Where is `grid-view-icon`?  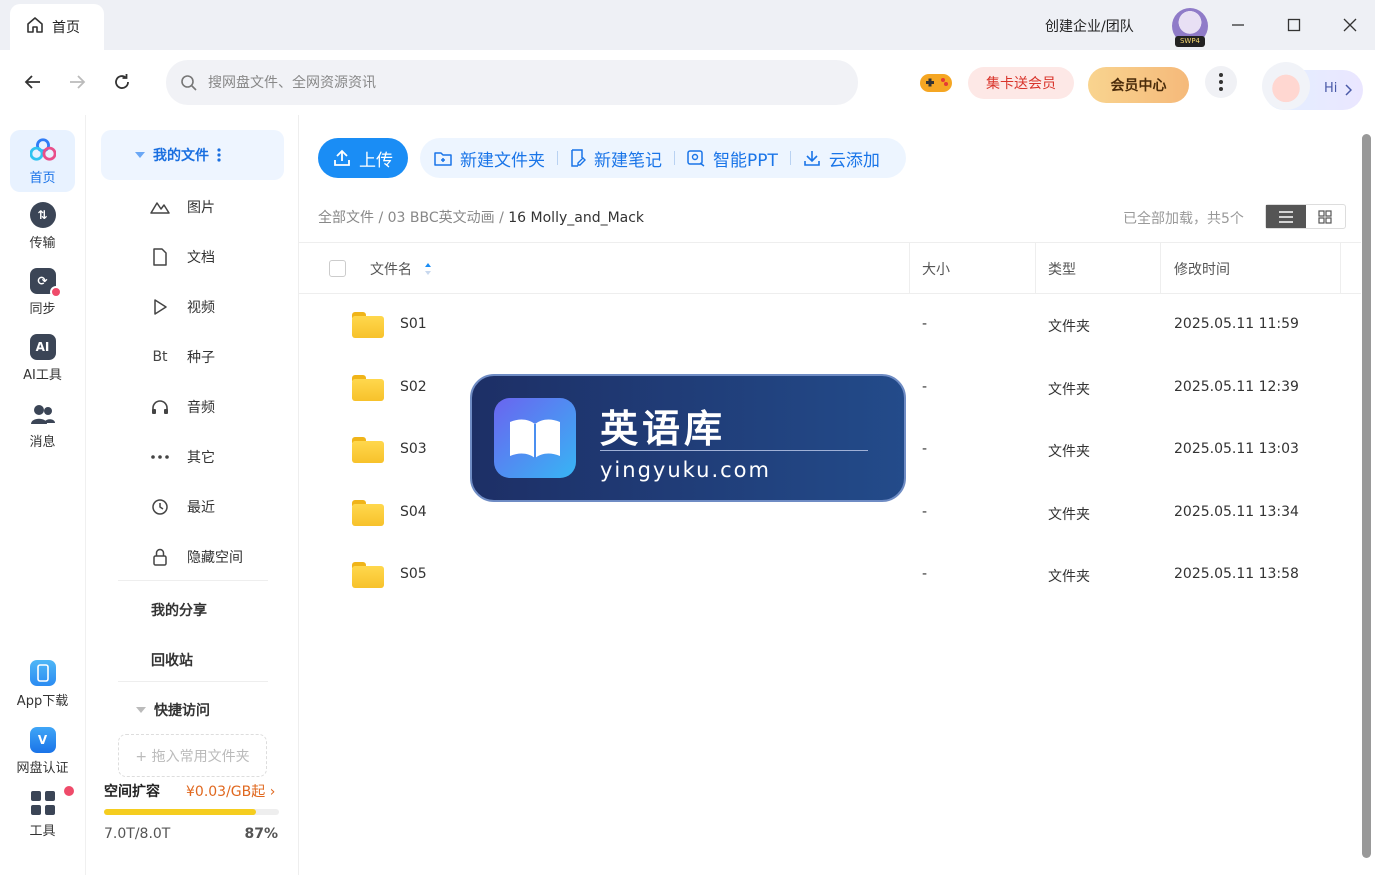 grid-view-icon is located at coordinates (1325, 216).